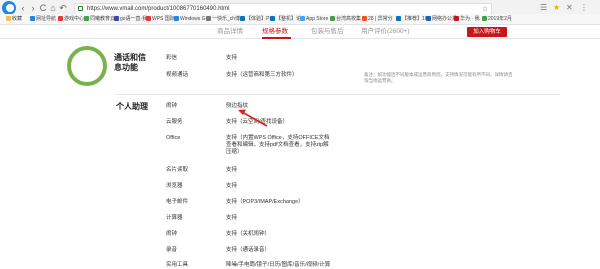 The width and height of the screenshot is (600, 269). What do you see at coordinates (193, 19) in the screenshot?
I see `bookmark-label: Windows G` at bounding box center [193, 19].